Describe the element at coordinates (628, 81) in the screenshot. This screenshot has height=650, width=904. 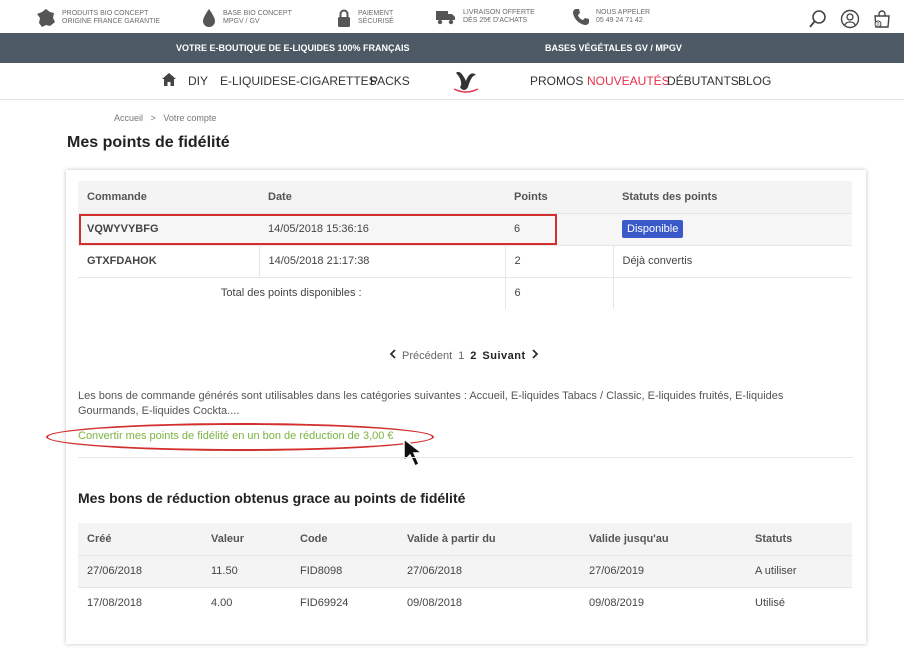
I see `nav-item-nouveautes: NOUVEAUTÉS` at that location.